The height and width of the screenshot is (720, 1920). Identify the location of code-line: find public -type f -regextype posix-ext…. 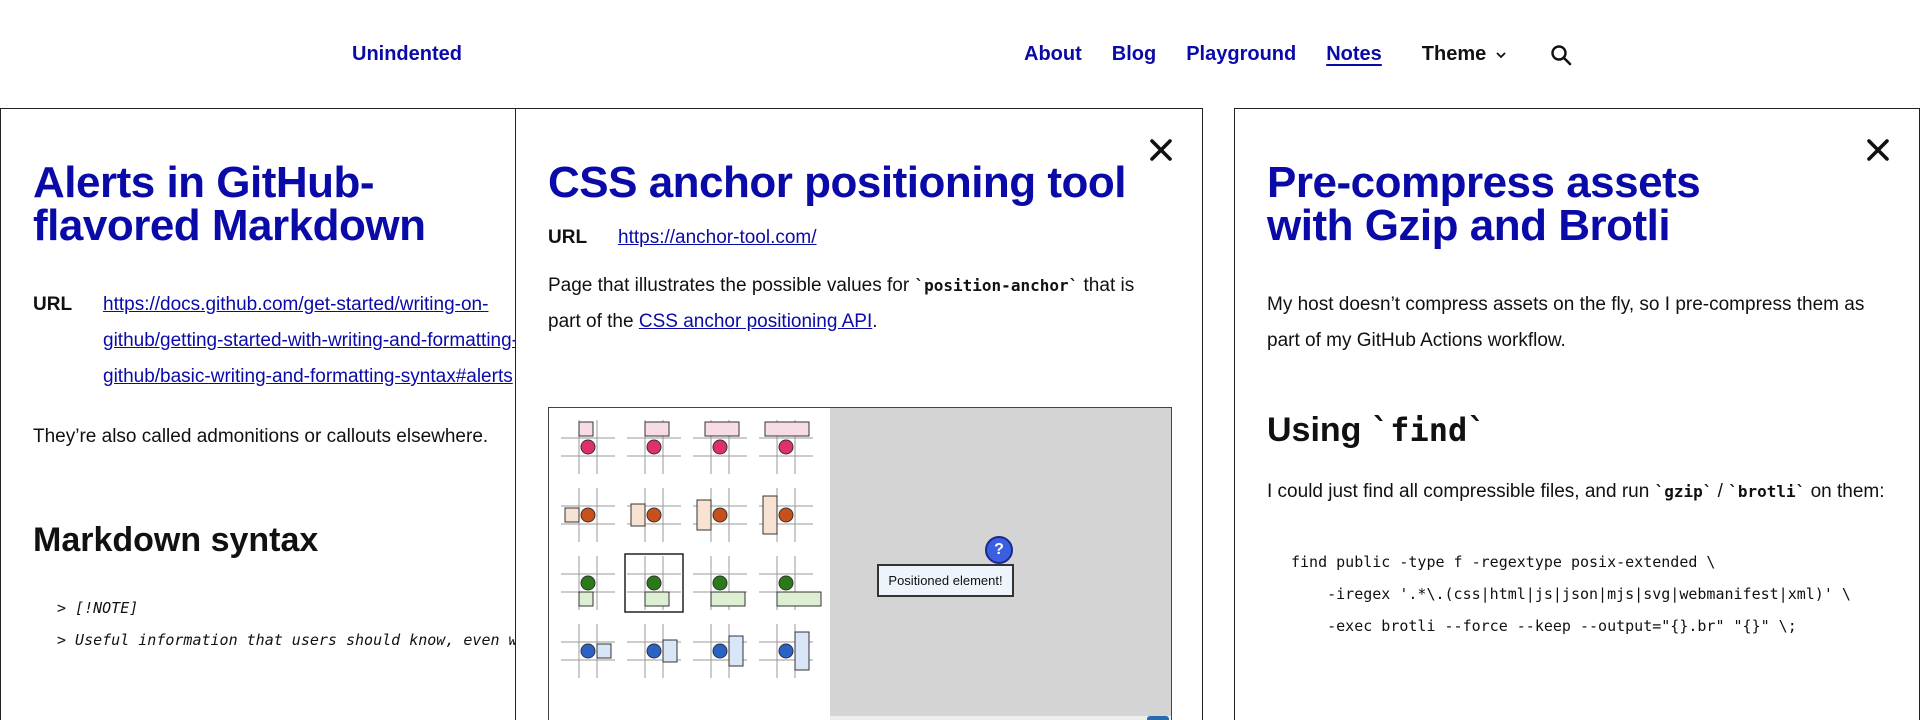
(1503, 562).